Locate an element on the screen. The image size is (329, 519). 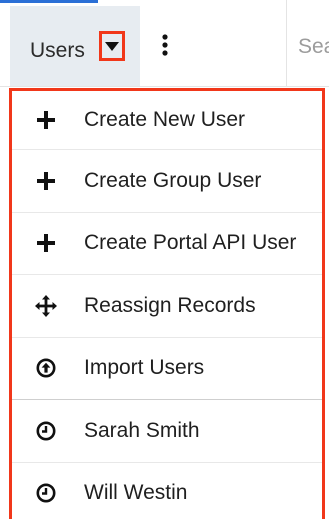
menu-item-import-users: Import Users is located at coordinates (167, 369).